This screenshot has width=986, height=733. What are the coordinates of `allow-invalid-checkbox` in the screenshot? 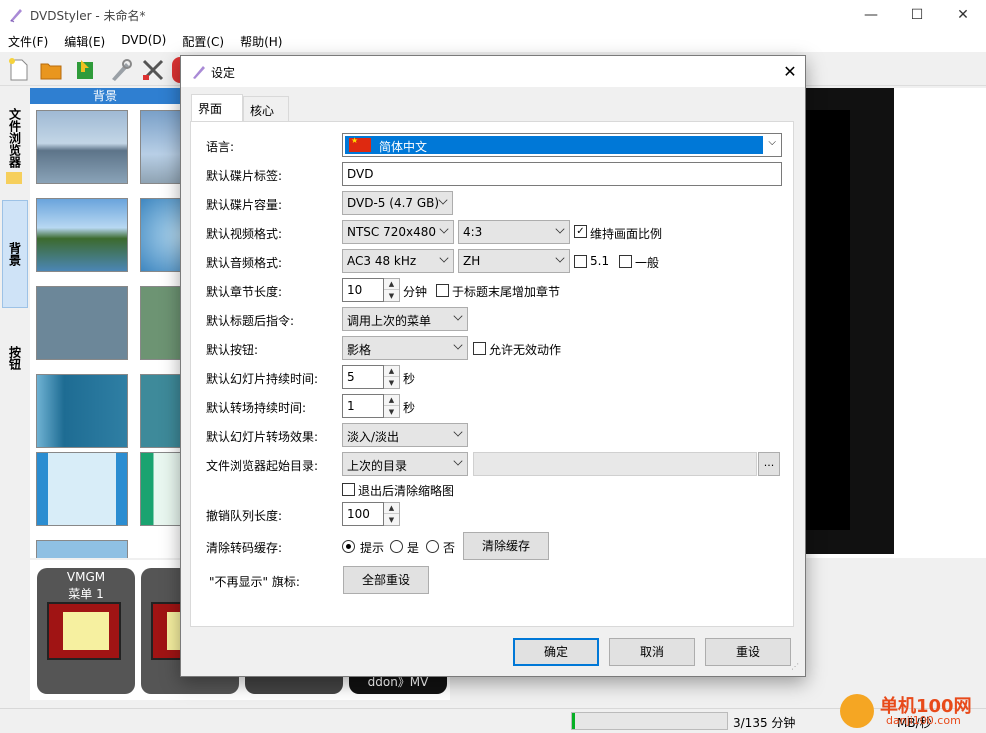 It's located at (479, 348).